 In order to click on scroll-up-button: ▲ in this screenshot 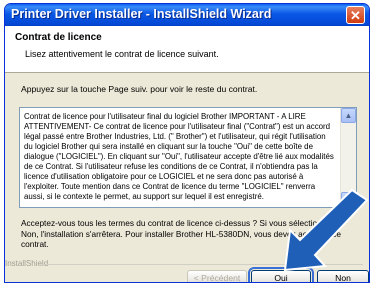, I will do `click(348, 115)`.